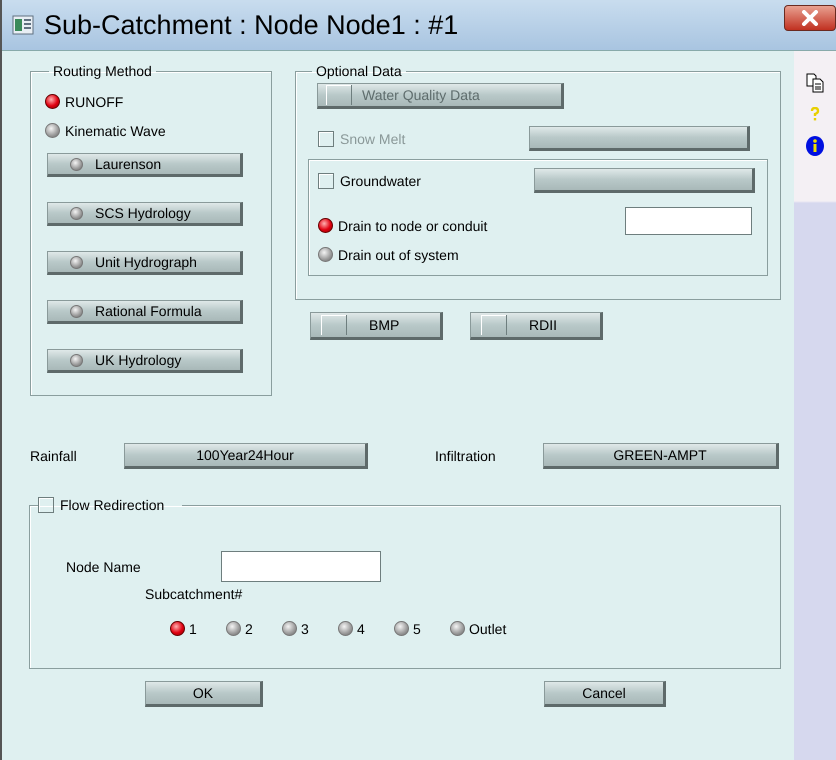 Image resolution: width=836 pixels, height=760 pixels. What do you see at coordinates (310, 628) in the screenshot?
I see `radio-option: 3` at bounding box center [310, 628].